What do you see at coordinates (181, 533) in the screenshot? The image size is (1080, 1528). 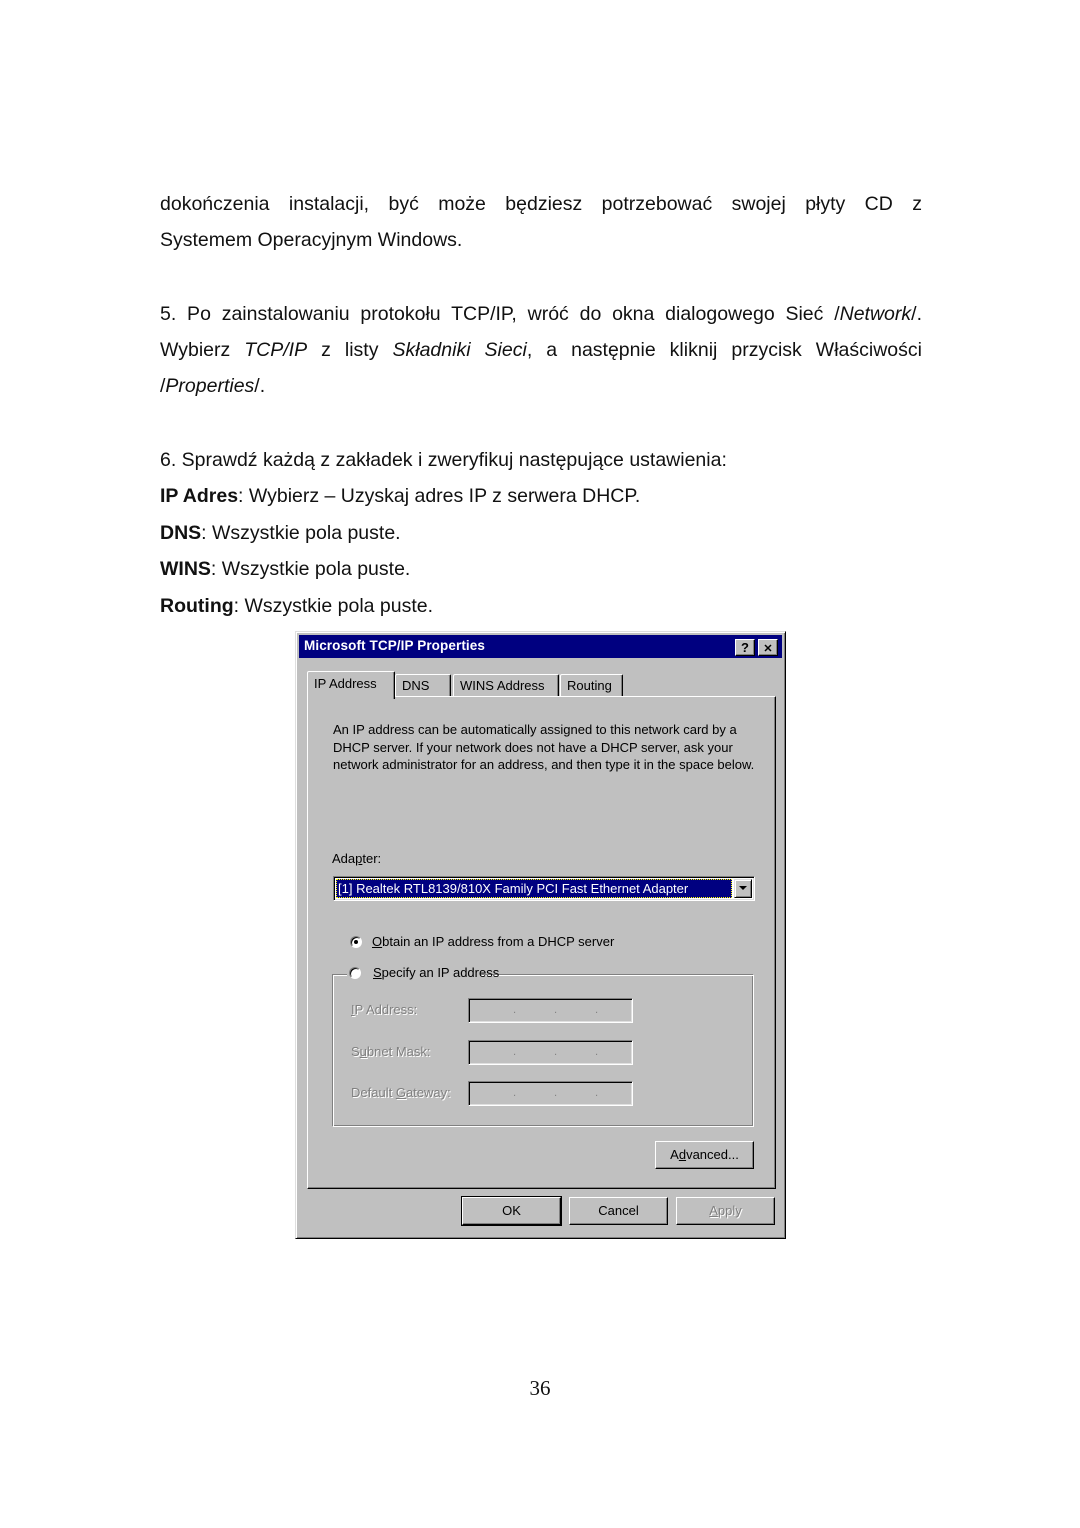 I see `setting-label: DNS` at bounding box center [181, 533].